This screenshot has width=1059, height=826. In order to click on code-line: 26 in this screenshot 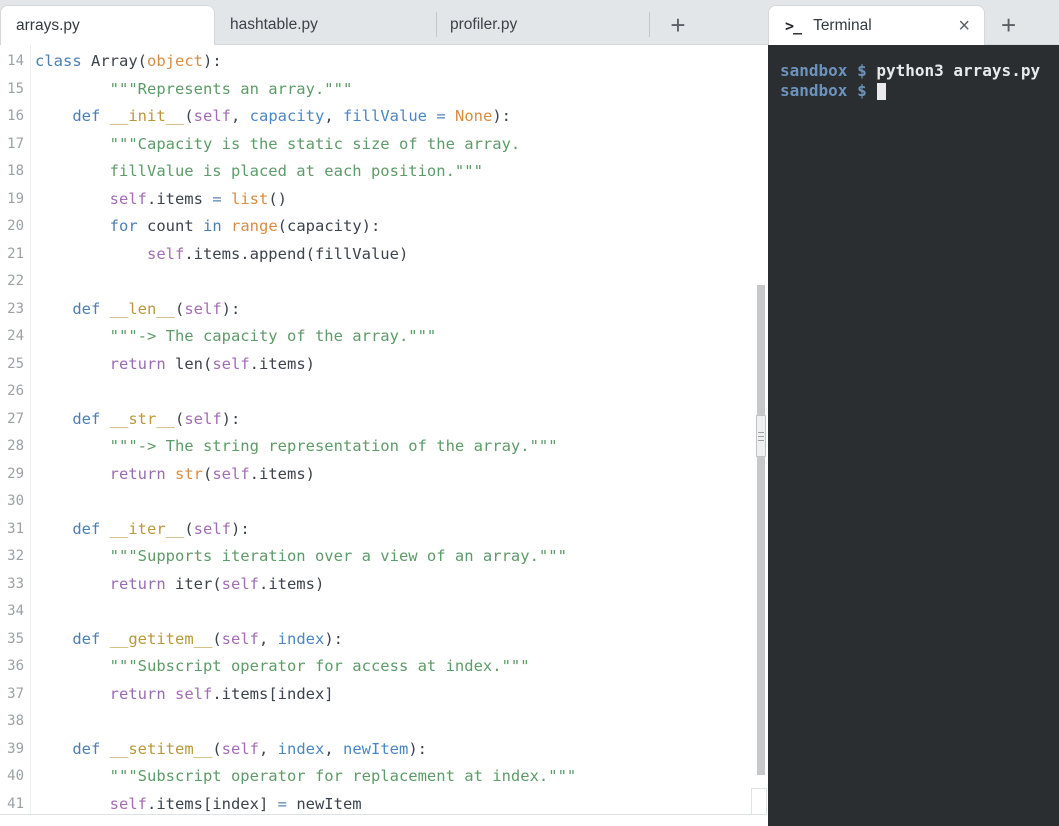, I will do `click(384, 392)`.